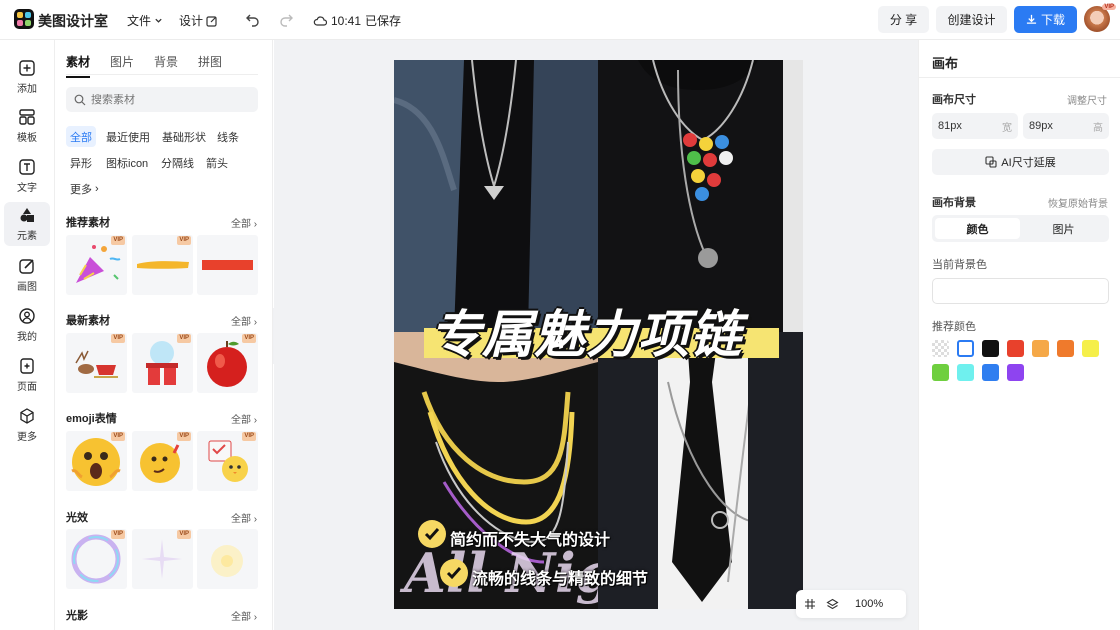 This screenshot has height=630, width=1120. What do you see at coordinates (27, 316) in the screenshot?
I see `user-icon` at bounding box center [27, 316].